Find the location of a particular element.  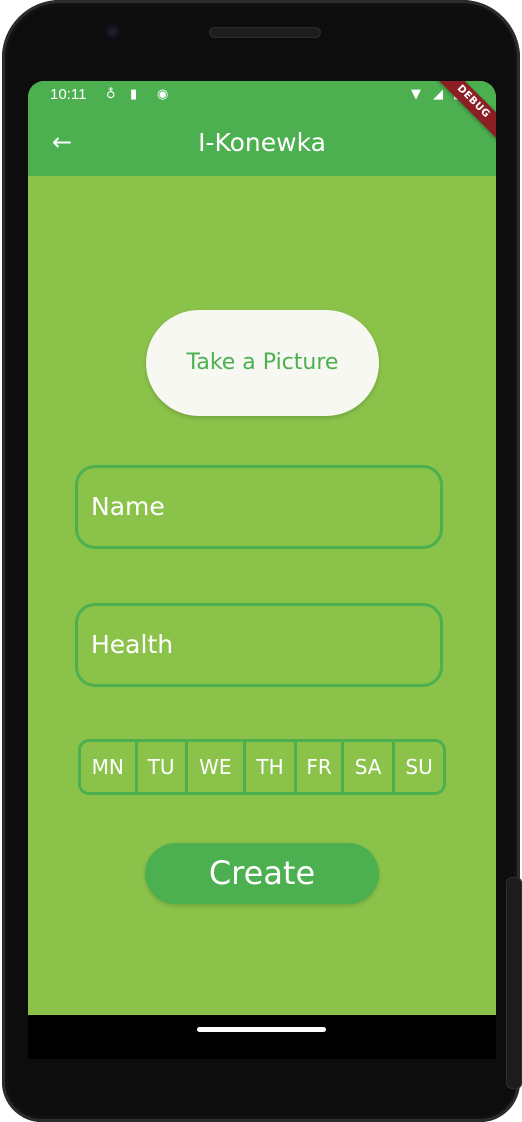

app-title: I-Konewka is located at coordinates (262, 142).